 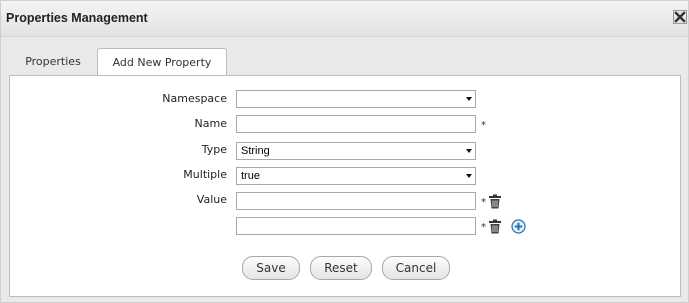 What do you see at coordinates (271, 268) in the screenshot?
I see `save-button: Save` at bounding box center [271, 268].